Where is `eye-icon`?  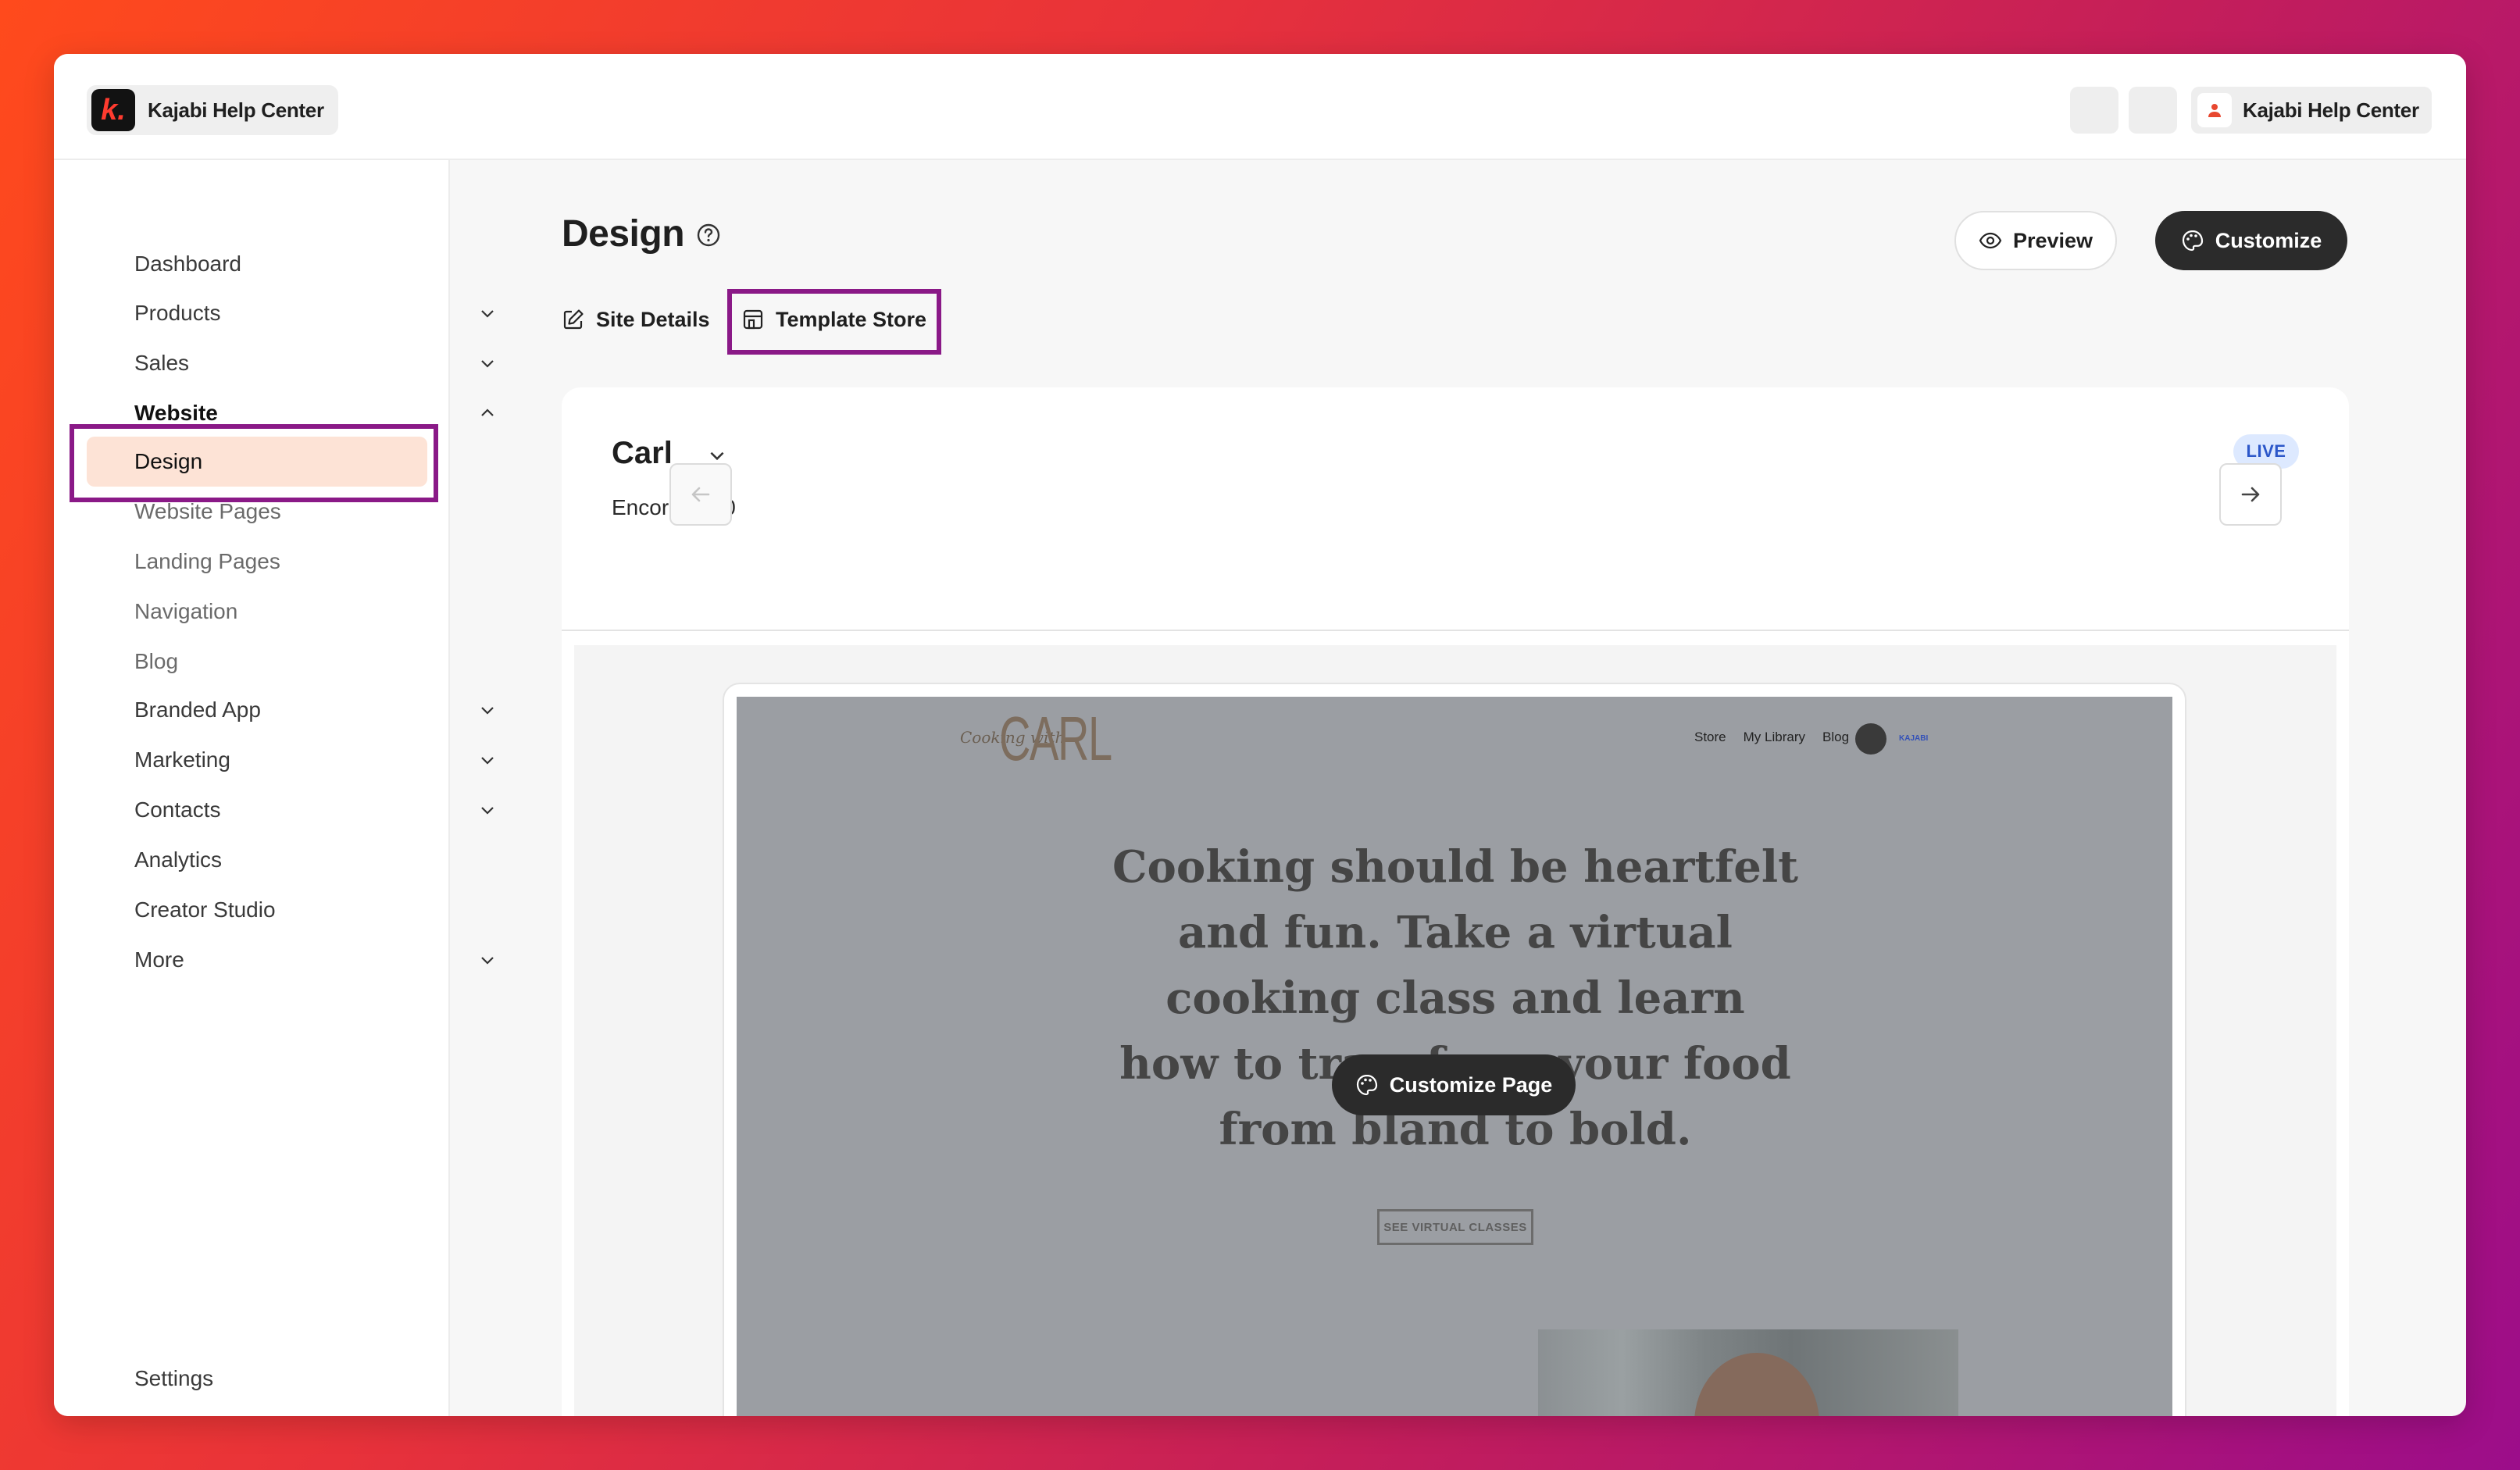
eye-icon is located at coordinates (1991, 240).